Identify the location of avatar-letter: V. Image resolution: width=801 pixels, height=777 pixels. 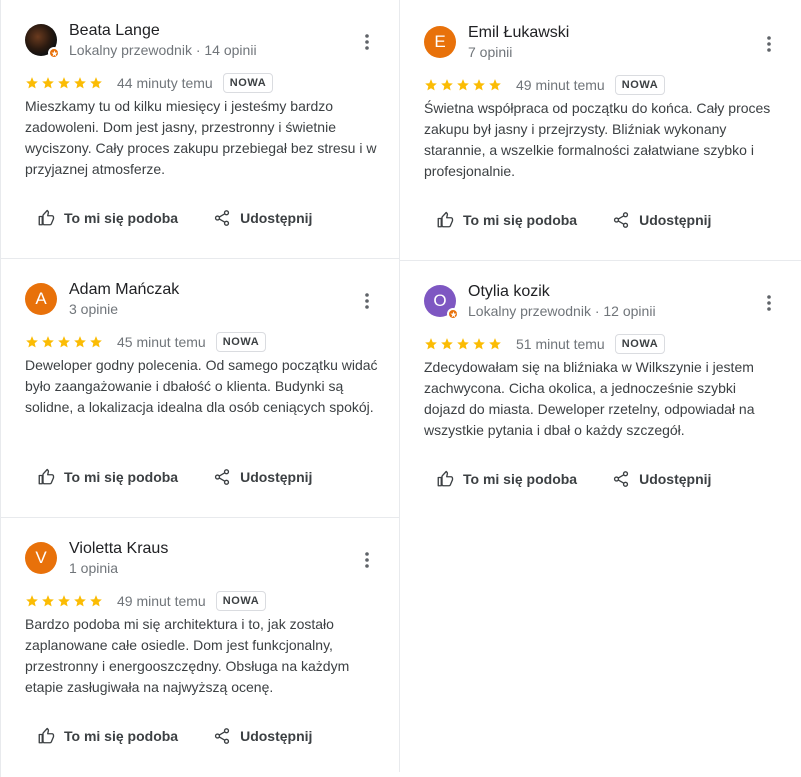
(41, 557).